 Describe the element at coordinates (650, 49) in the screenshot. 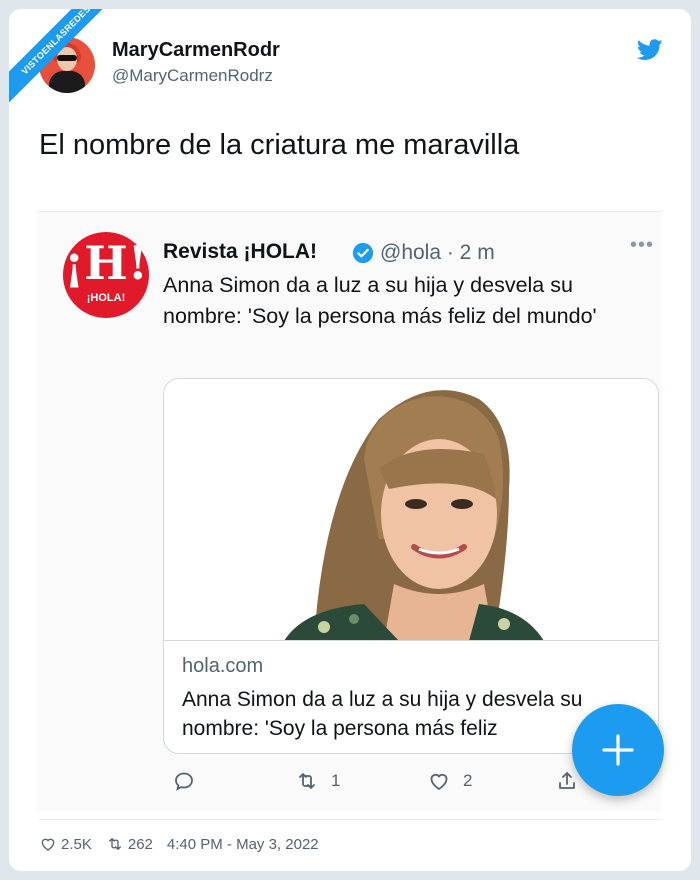

I see `twitter-bird-icon` at that location.